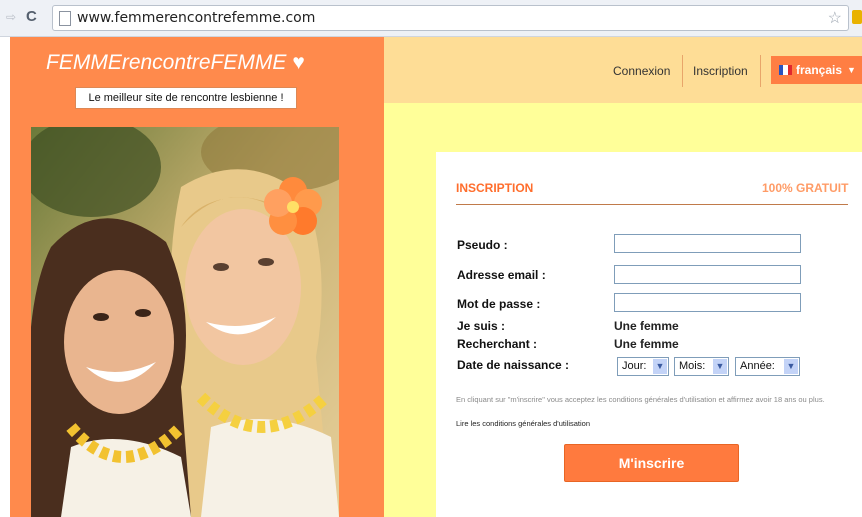 The height and width of the screenshot is (517, 862). I want to click on signup-link: Inscription, so click(720, 71).